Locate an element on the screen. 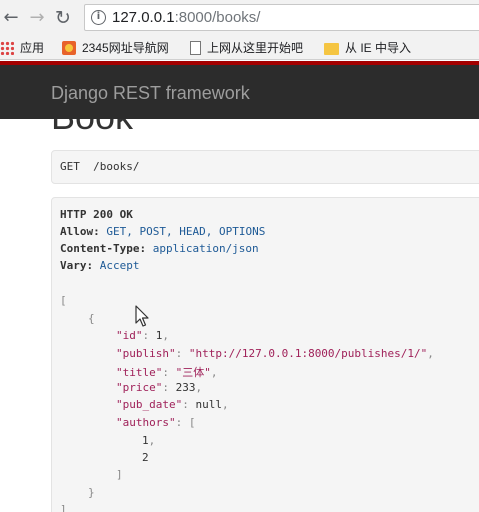  response-status: HTTP 200 OK is located at coordinates (96, 214).